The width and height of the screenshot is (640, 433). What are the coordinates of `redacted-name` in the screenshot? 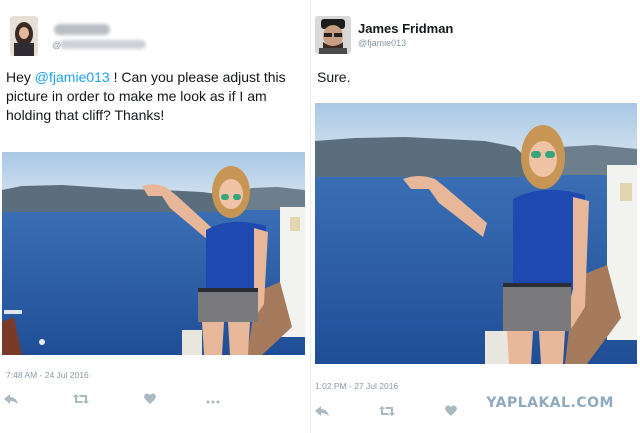 It's located at (82, 29).